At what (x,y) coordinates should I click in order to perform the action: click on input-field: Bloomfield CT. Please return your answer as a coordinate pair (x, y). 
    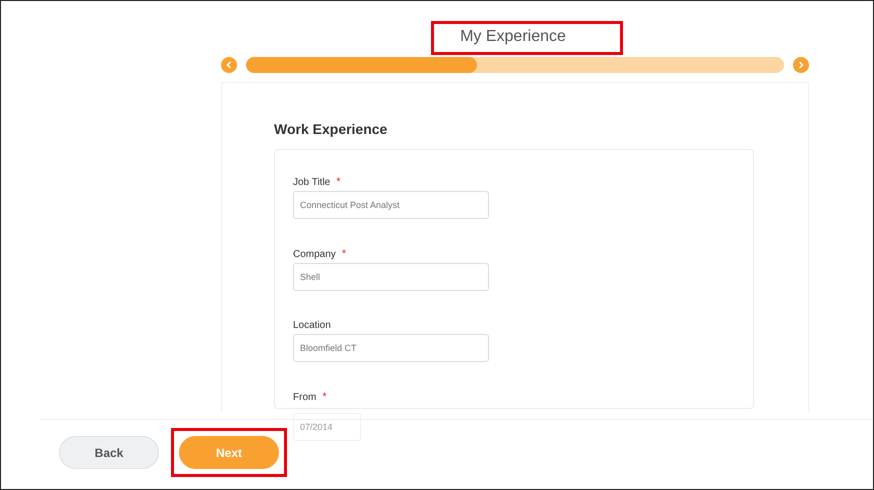
    Looking at the image, I should click on (391, 348).